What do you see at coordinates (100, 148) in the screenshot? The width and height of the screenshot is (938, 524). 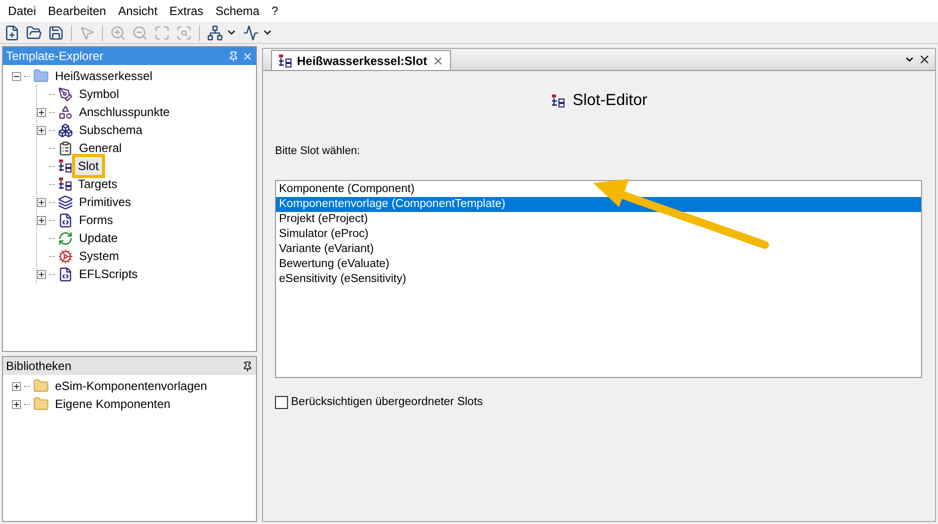 I see `tree-item: General` at bounding box center [100, 148].